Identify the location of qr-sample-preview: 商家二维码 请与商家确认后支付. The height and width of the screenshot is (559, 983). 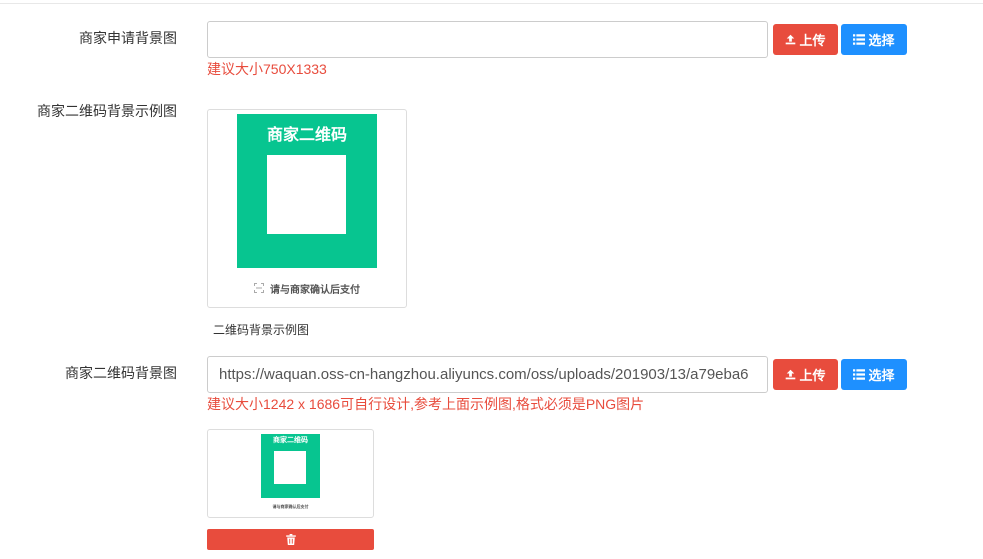
(307, 208).